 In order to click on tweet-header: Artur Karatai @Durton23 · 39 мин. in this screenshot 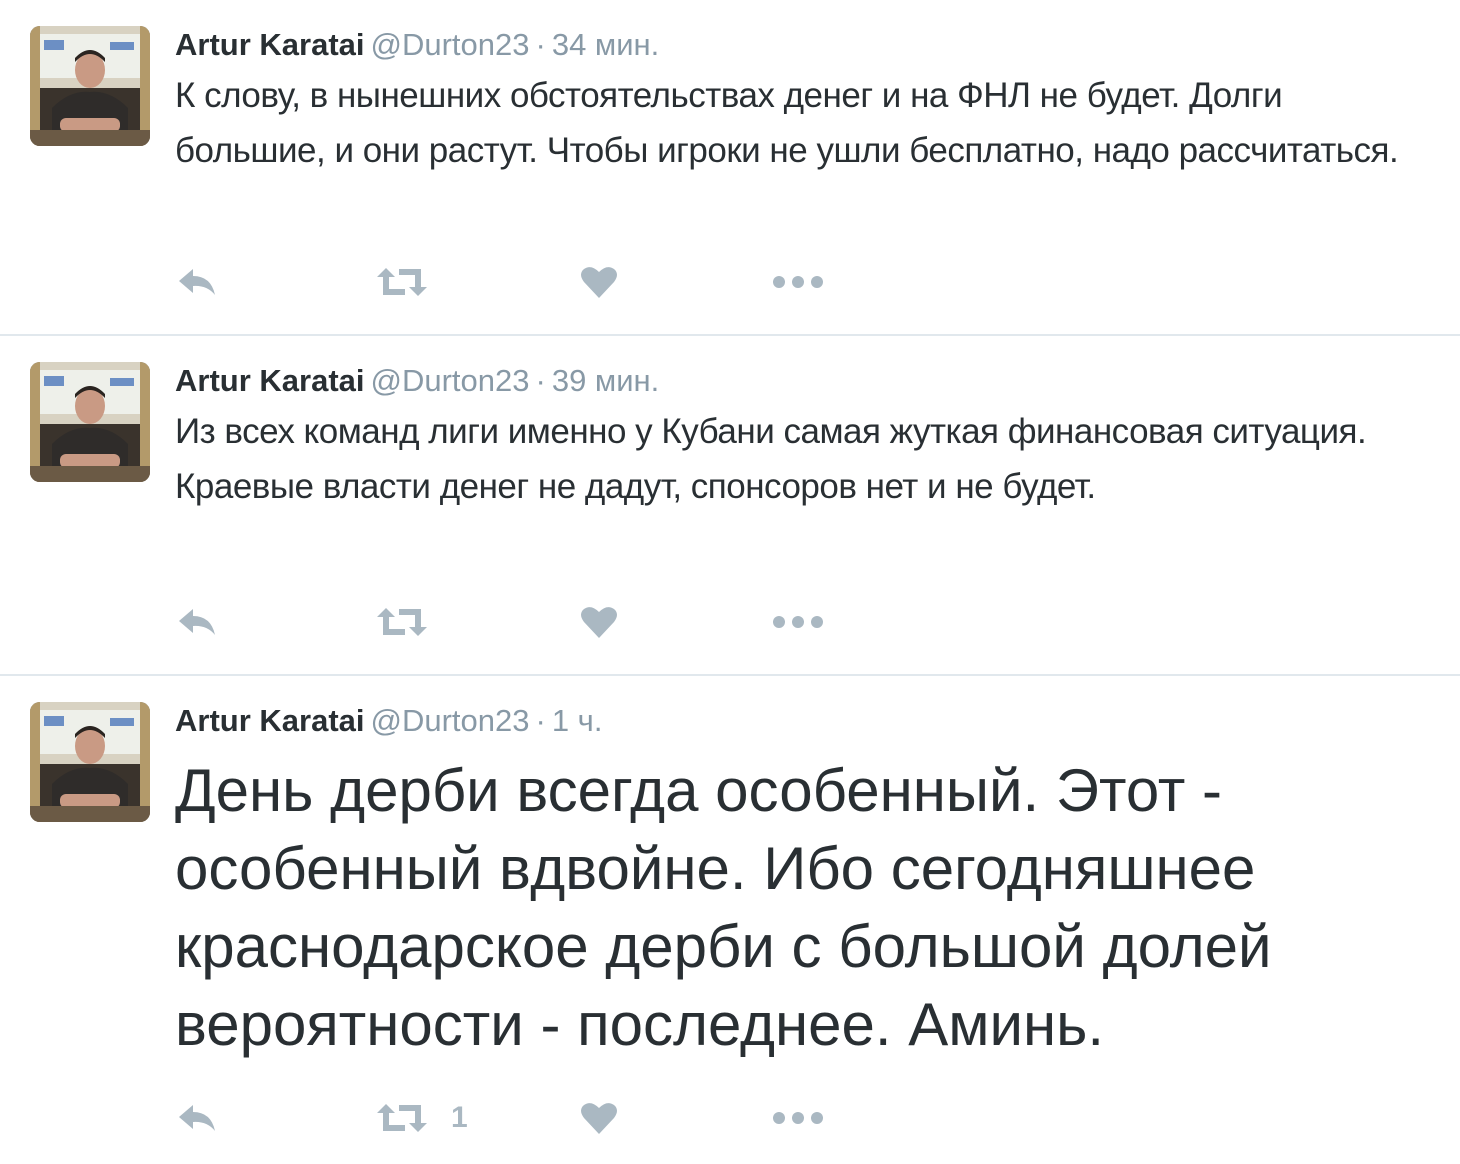, I will do `click(417, 381)`.